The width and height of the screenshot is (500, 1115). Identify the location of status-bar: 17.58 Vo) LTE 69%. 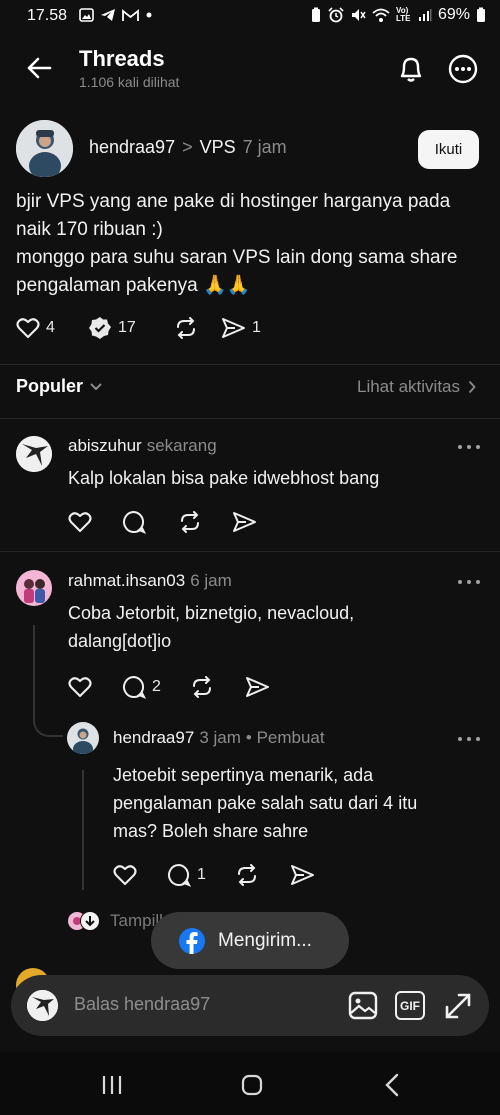
(250, 18).